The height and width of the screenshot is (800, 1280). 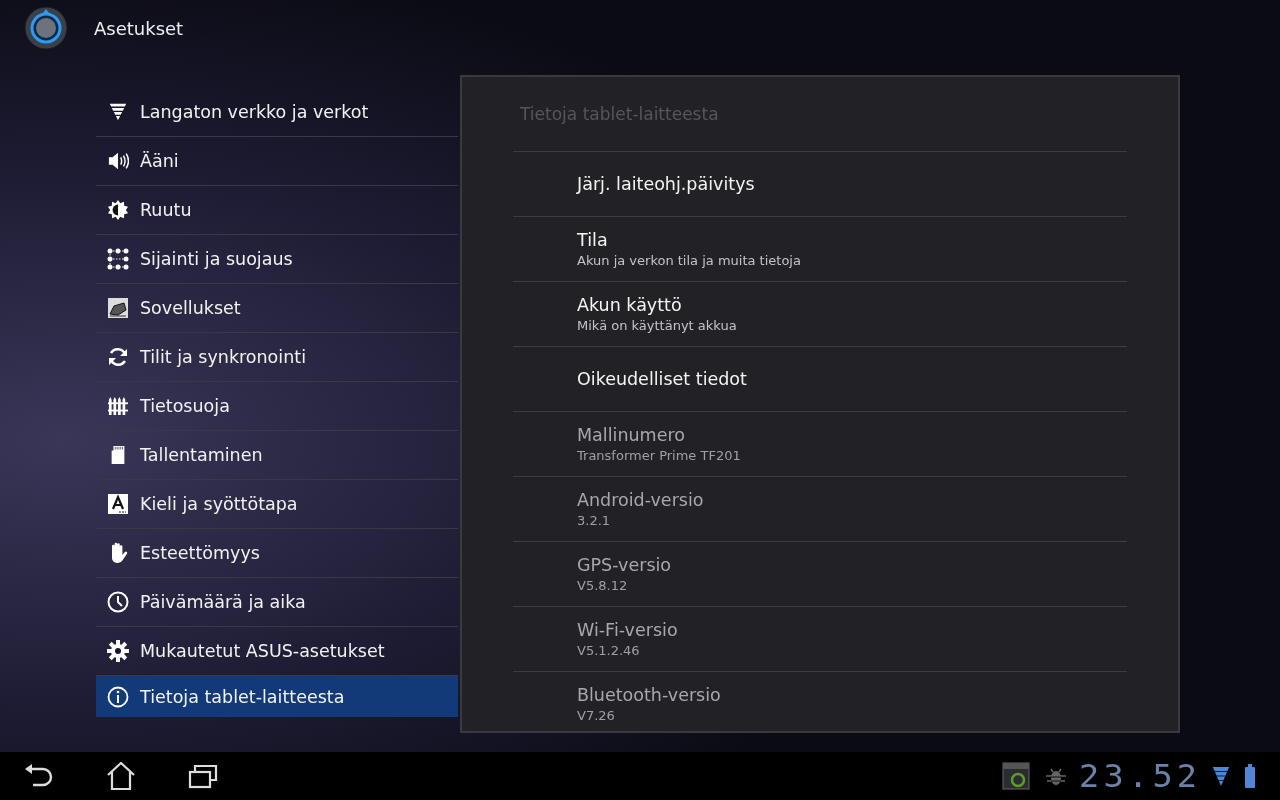 What do you see at coordinates (630, 305) in the screenshot?
I see `preference-title: Akun käyttö` at bounding box center [630, 305].